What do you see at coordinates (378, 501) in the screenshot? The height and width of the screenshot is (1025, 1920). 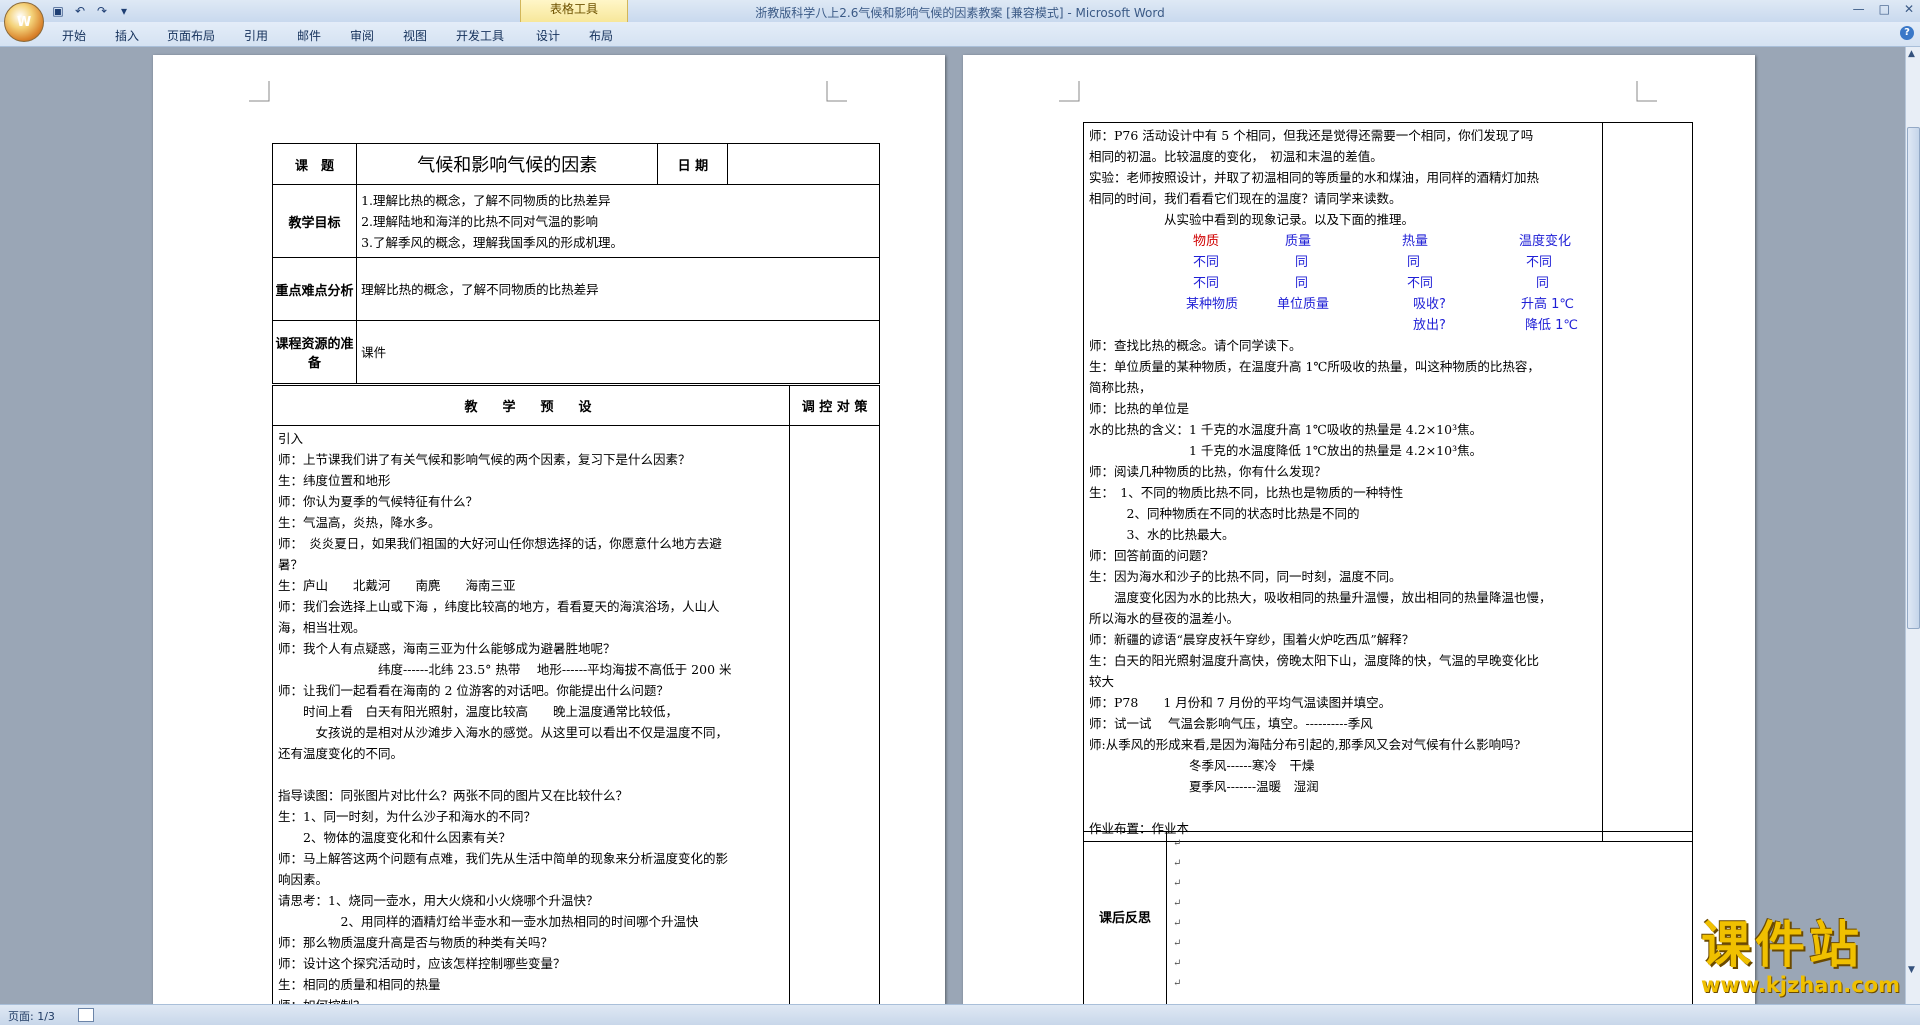 I see `text-line: 师：你认为夏季的气候特征有什么？` at bounding box center [378, 501].